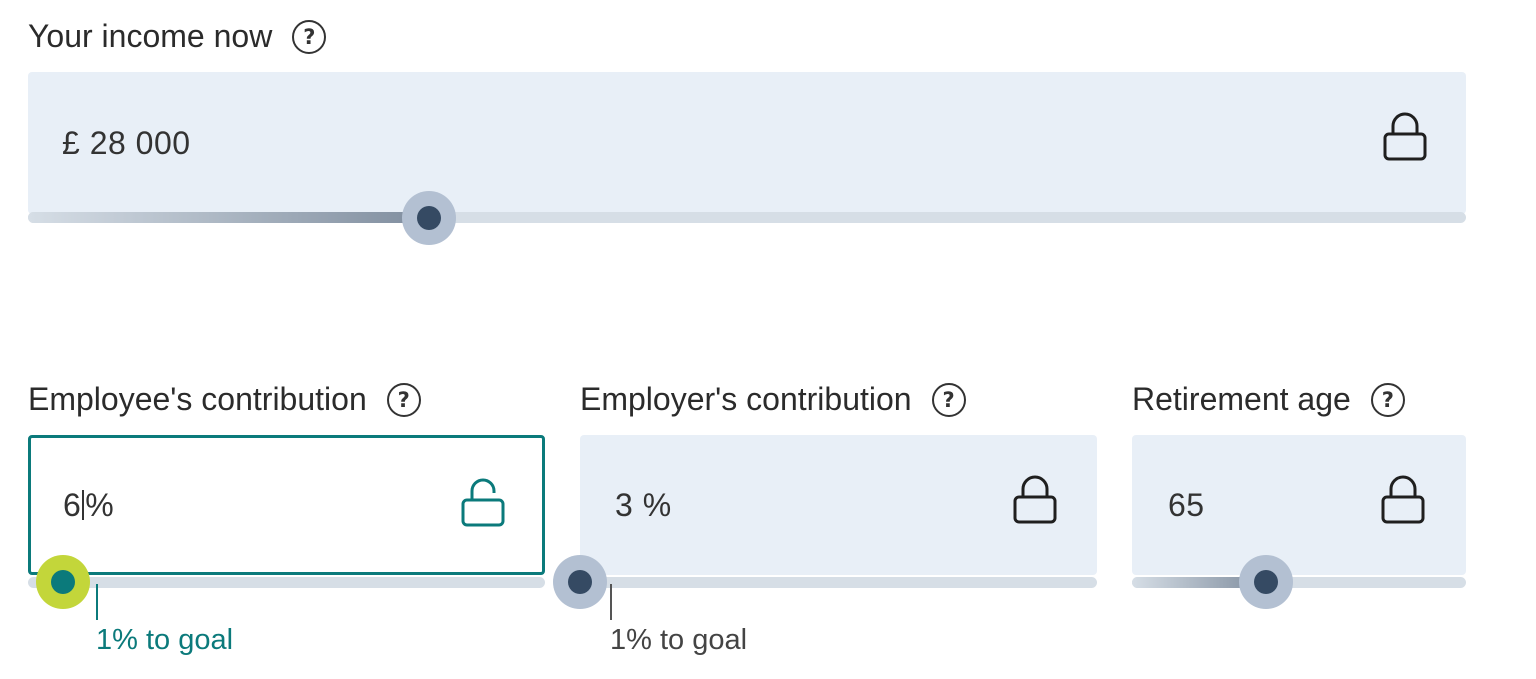 The height and width of the screenshot is (679, 1536). I want to click on retirement-slider-track, so click(1299, 582).